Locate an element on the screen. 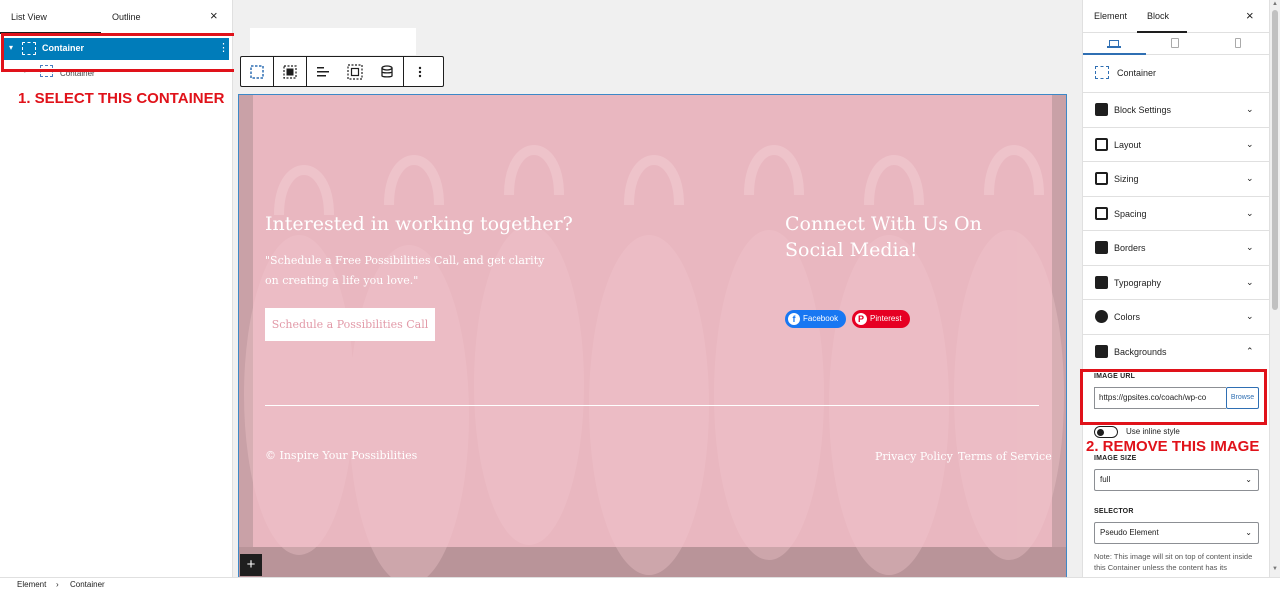 The height and width of the screenshot is (591, 1280). facebook-label: Facebook is located at coordinates (821, 318).